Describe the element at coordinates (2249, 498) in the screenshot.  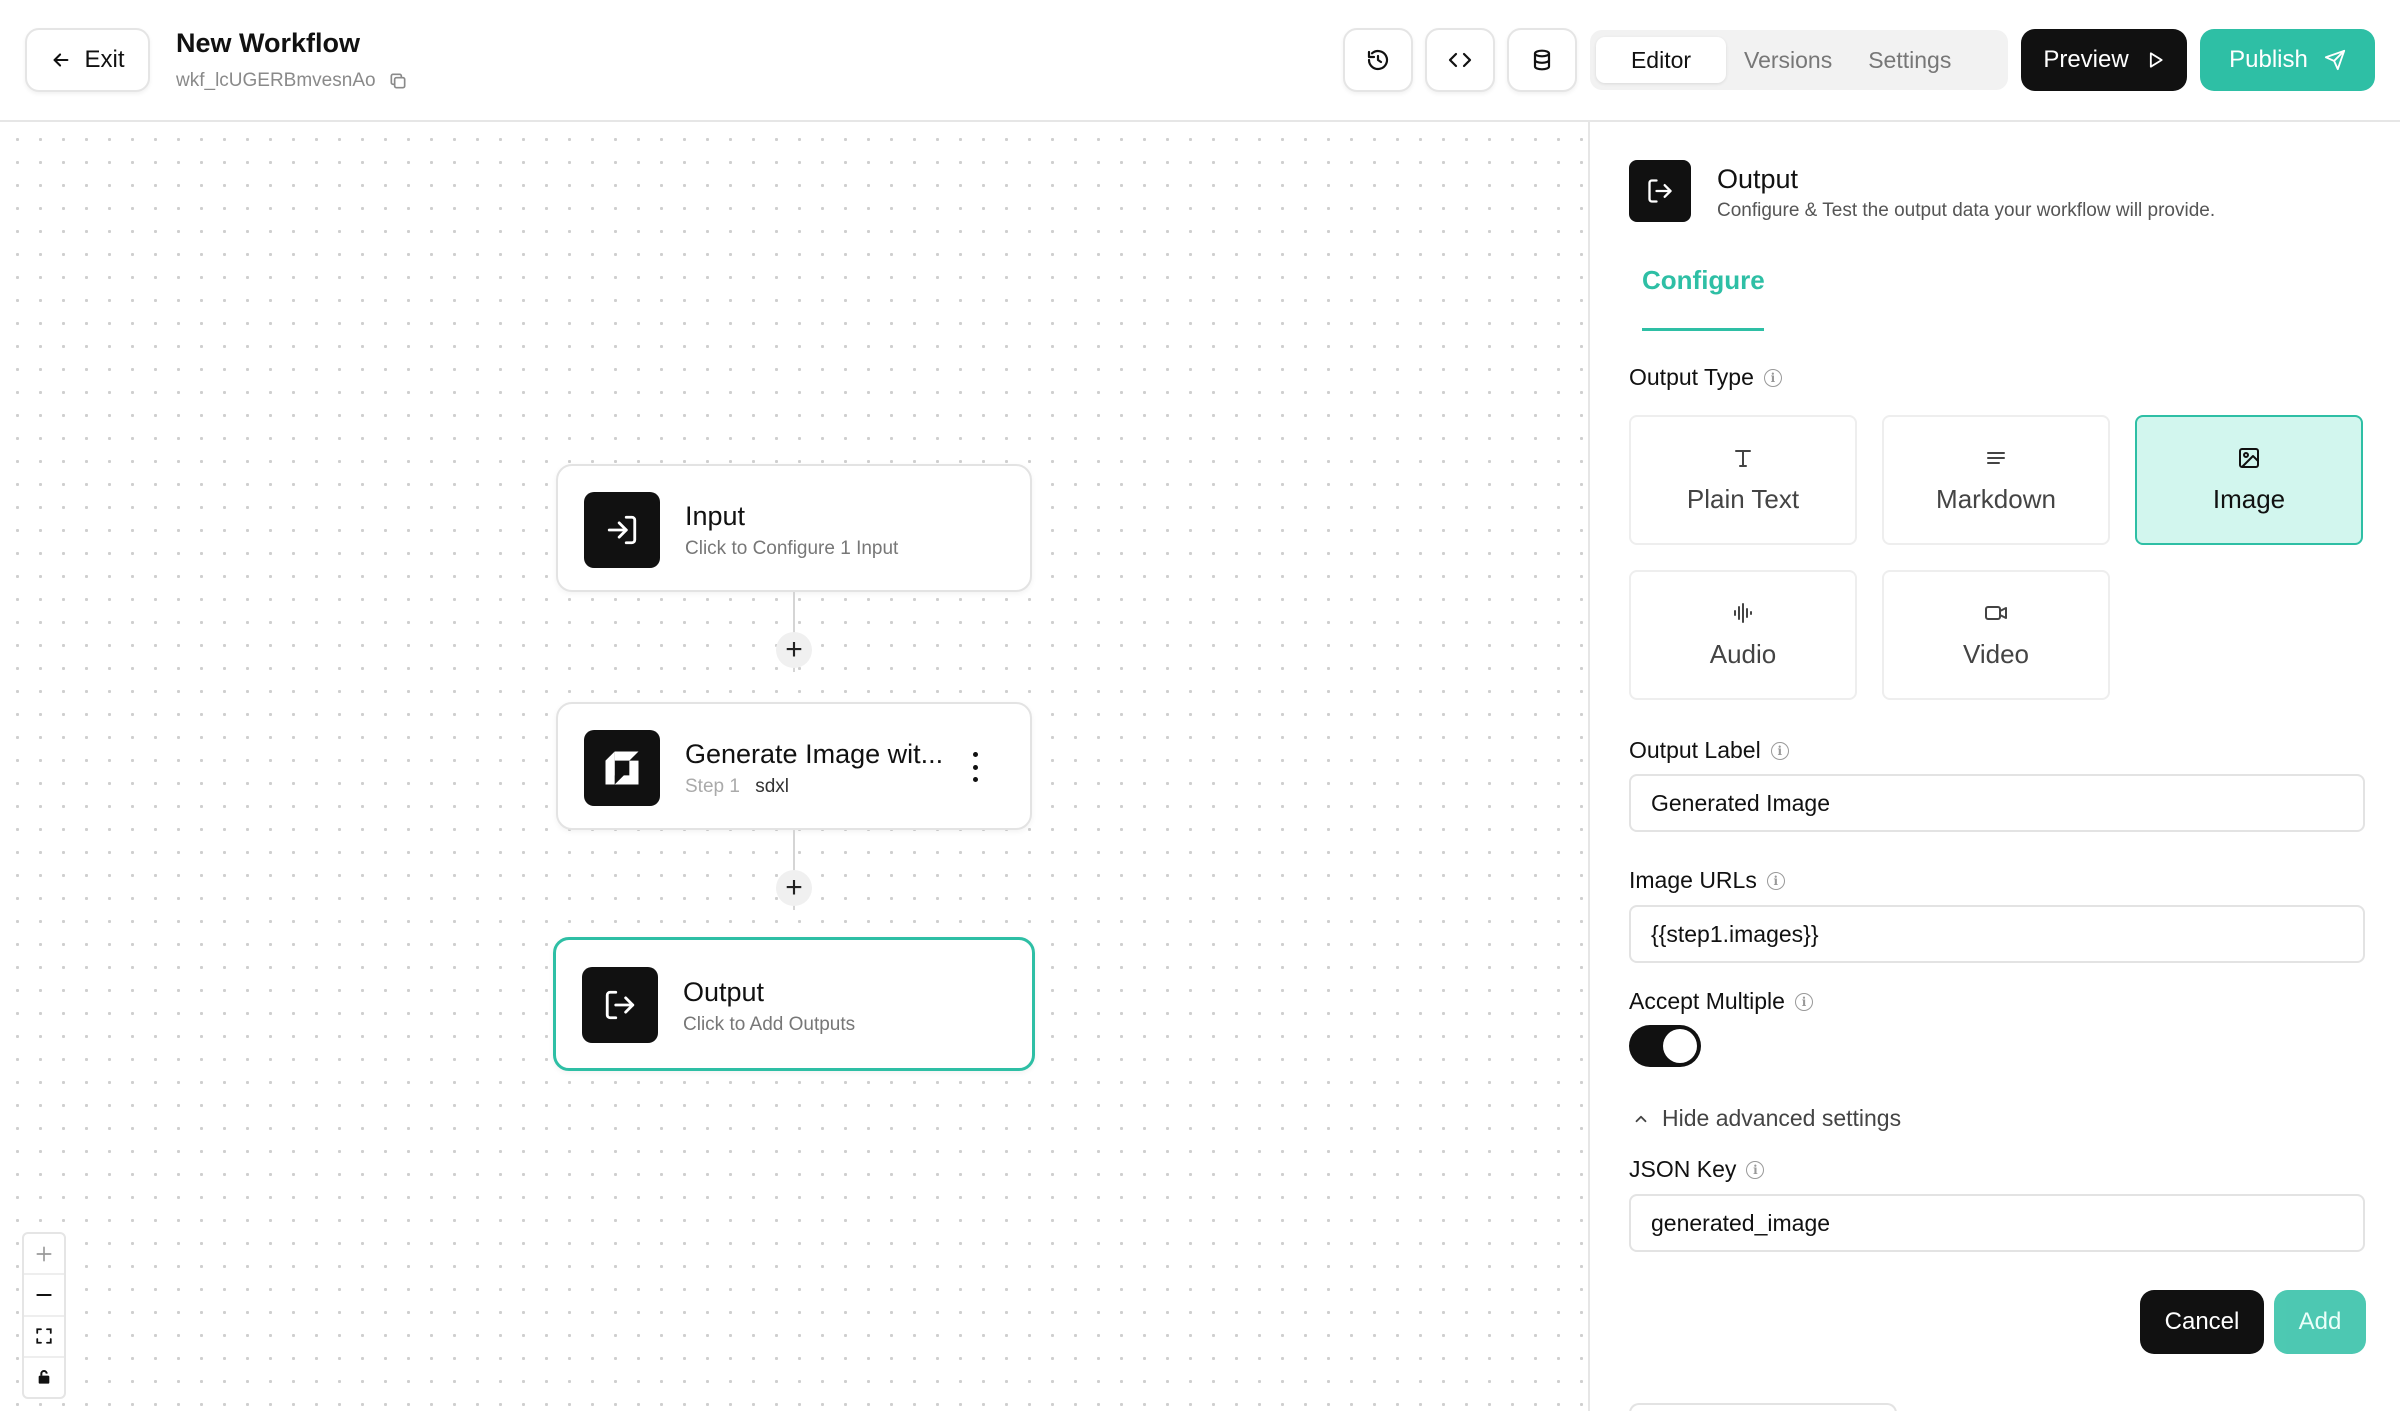
I see `output-type-label: Image` at that location.